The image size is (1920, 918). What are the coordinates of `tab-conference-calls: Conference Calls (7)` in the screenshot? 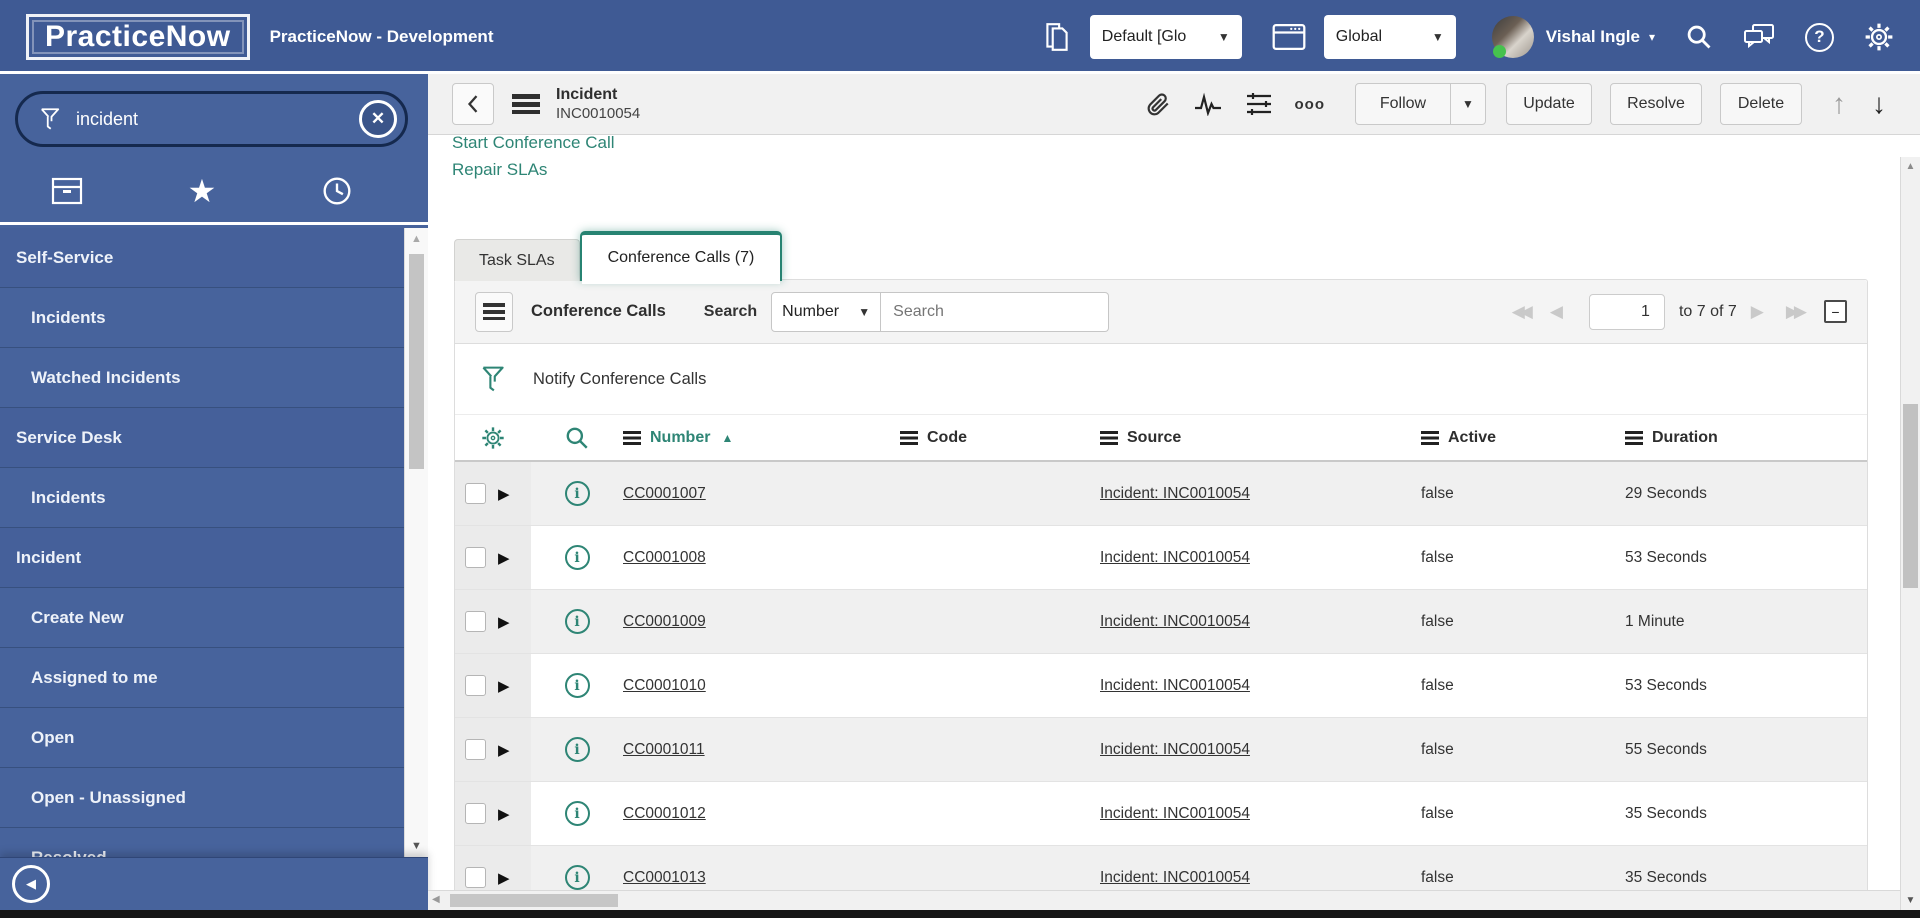 It's located at (681, 257).